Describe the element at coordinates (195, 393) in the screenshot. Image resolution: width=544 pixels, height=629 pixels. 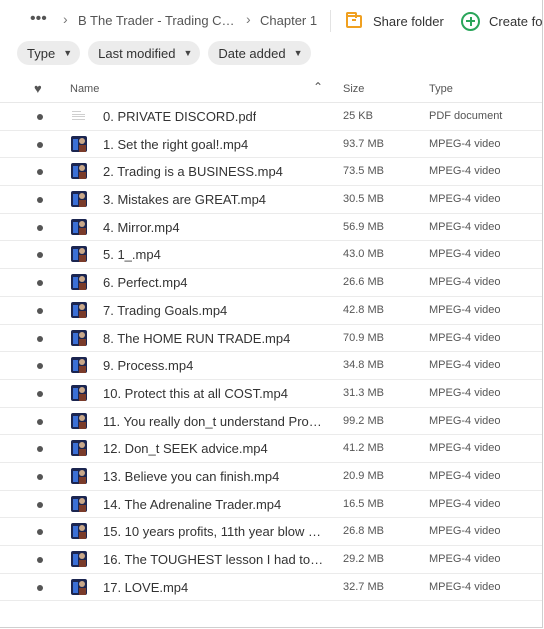
I see `file-name: 10. Protect this at all COST.mp4` at that location.